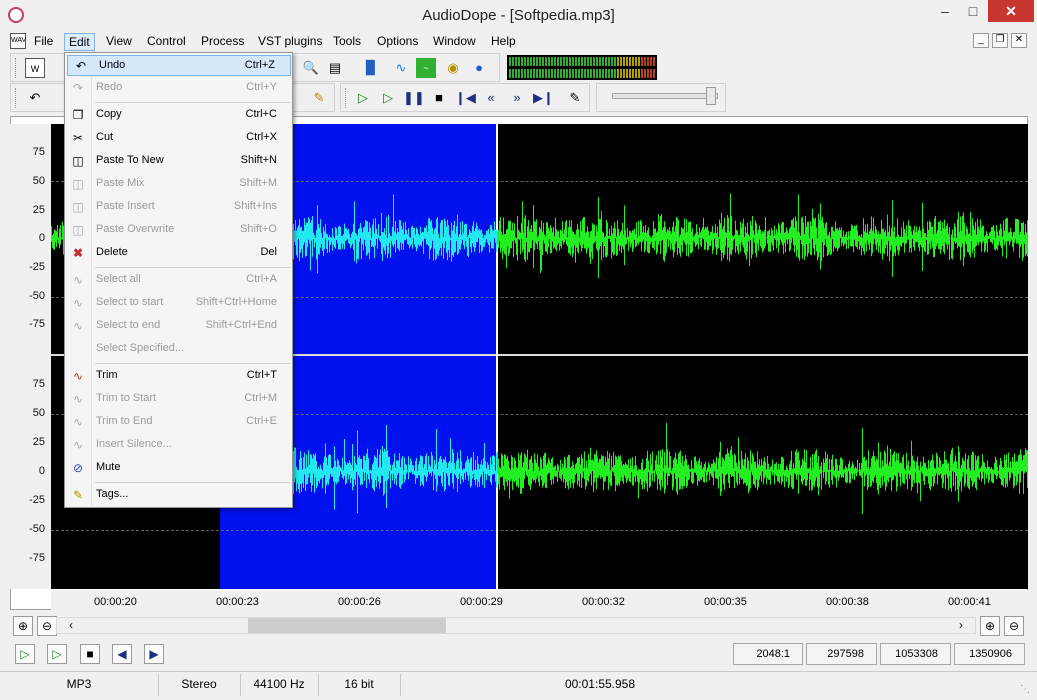 This screenshot has width=1037, height=700. What do you see at coordinates (119, 42) in the screenshot?
I see `menu-view: View` at bounding box center [119, 42].